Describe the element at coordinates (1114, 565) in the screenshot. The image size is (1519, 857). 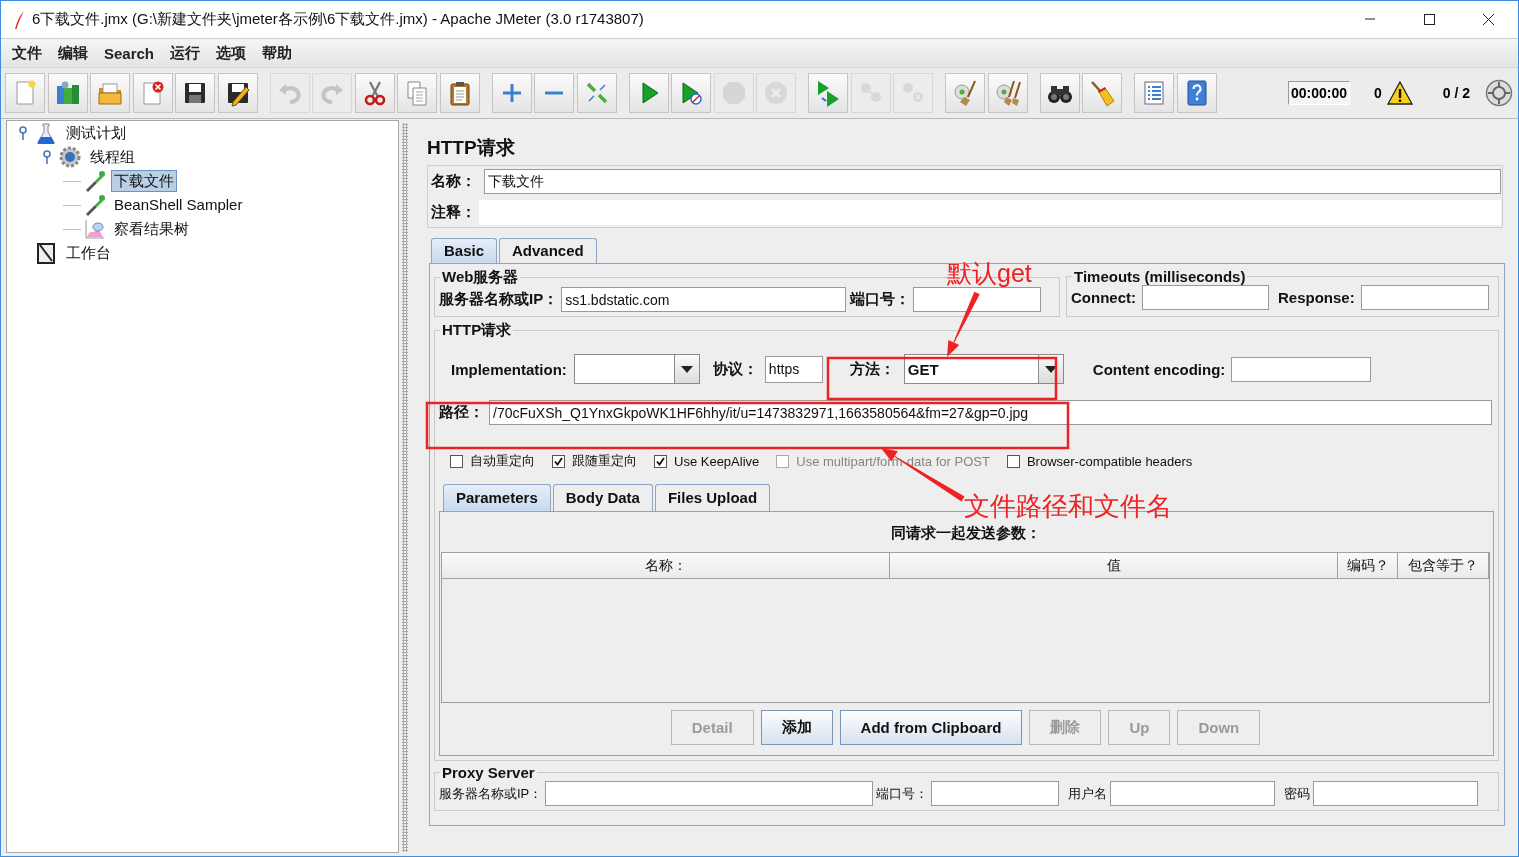
I see `column-header: 值` at that location.